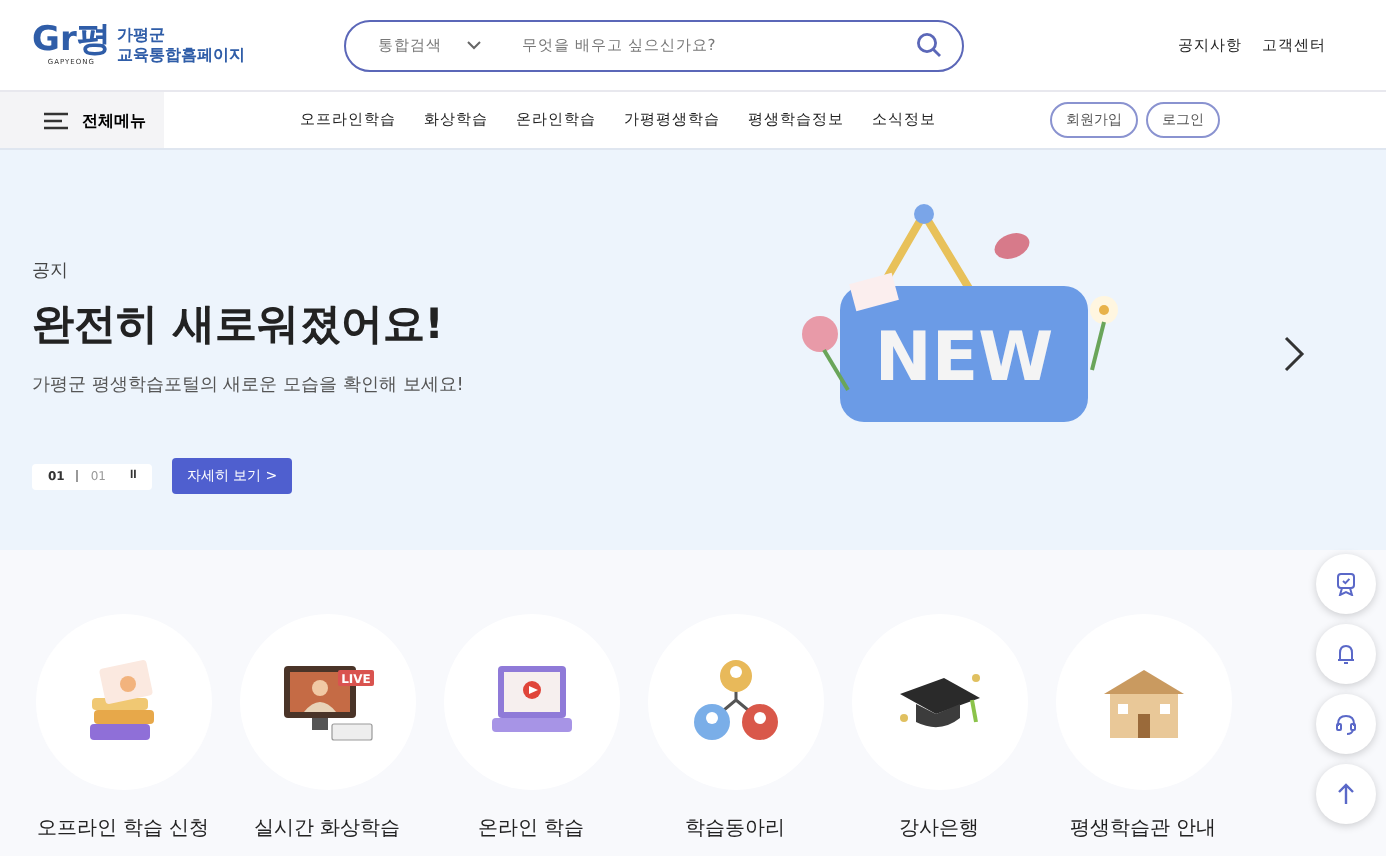 The width and height of the screenshot is (1386, 856). I want to click on notification-button, so click(1346, 654).